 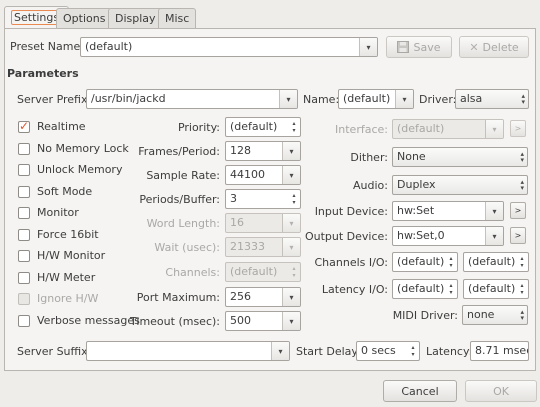 I want to click on server-suffix-label: Server Suffix:, so click(x=54, y=351).